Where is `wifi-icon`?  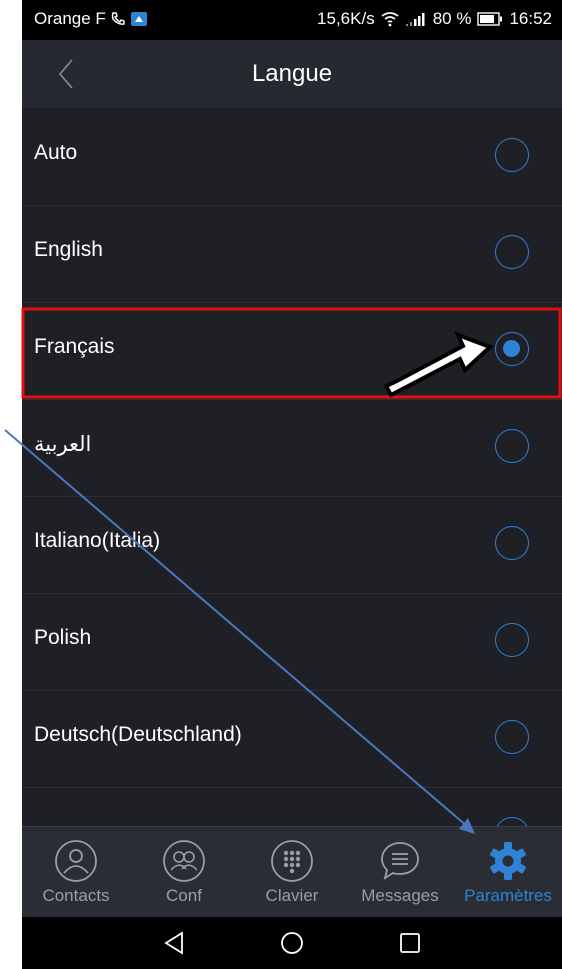
wifi-icon is located at coordinates (390, 19).